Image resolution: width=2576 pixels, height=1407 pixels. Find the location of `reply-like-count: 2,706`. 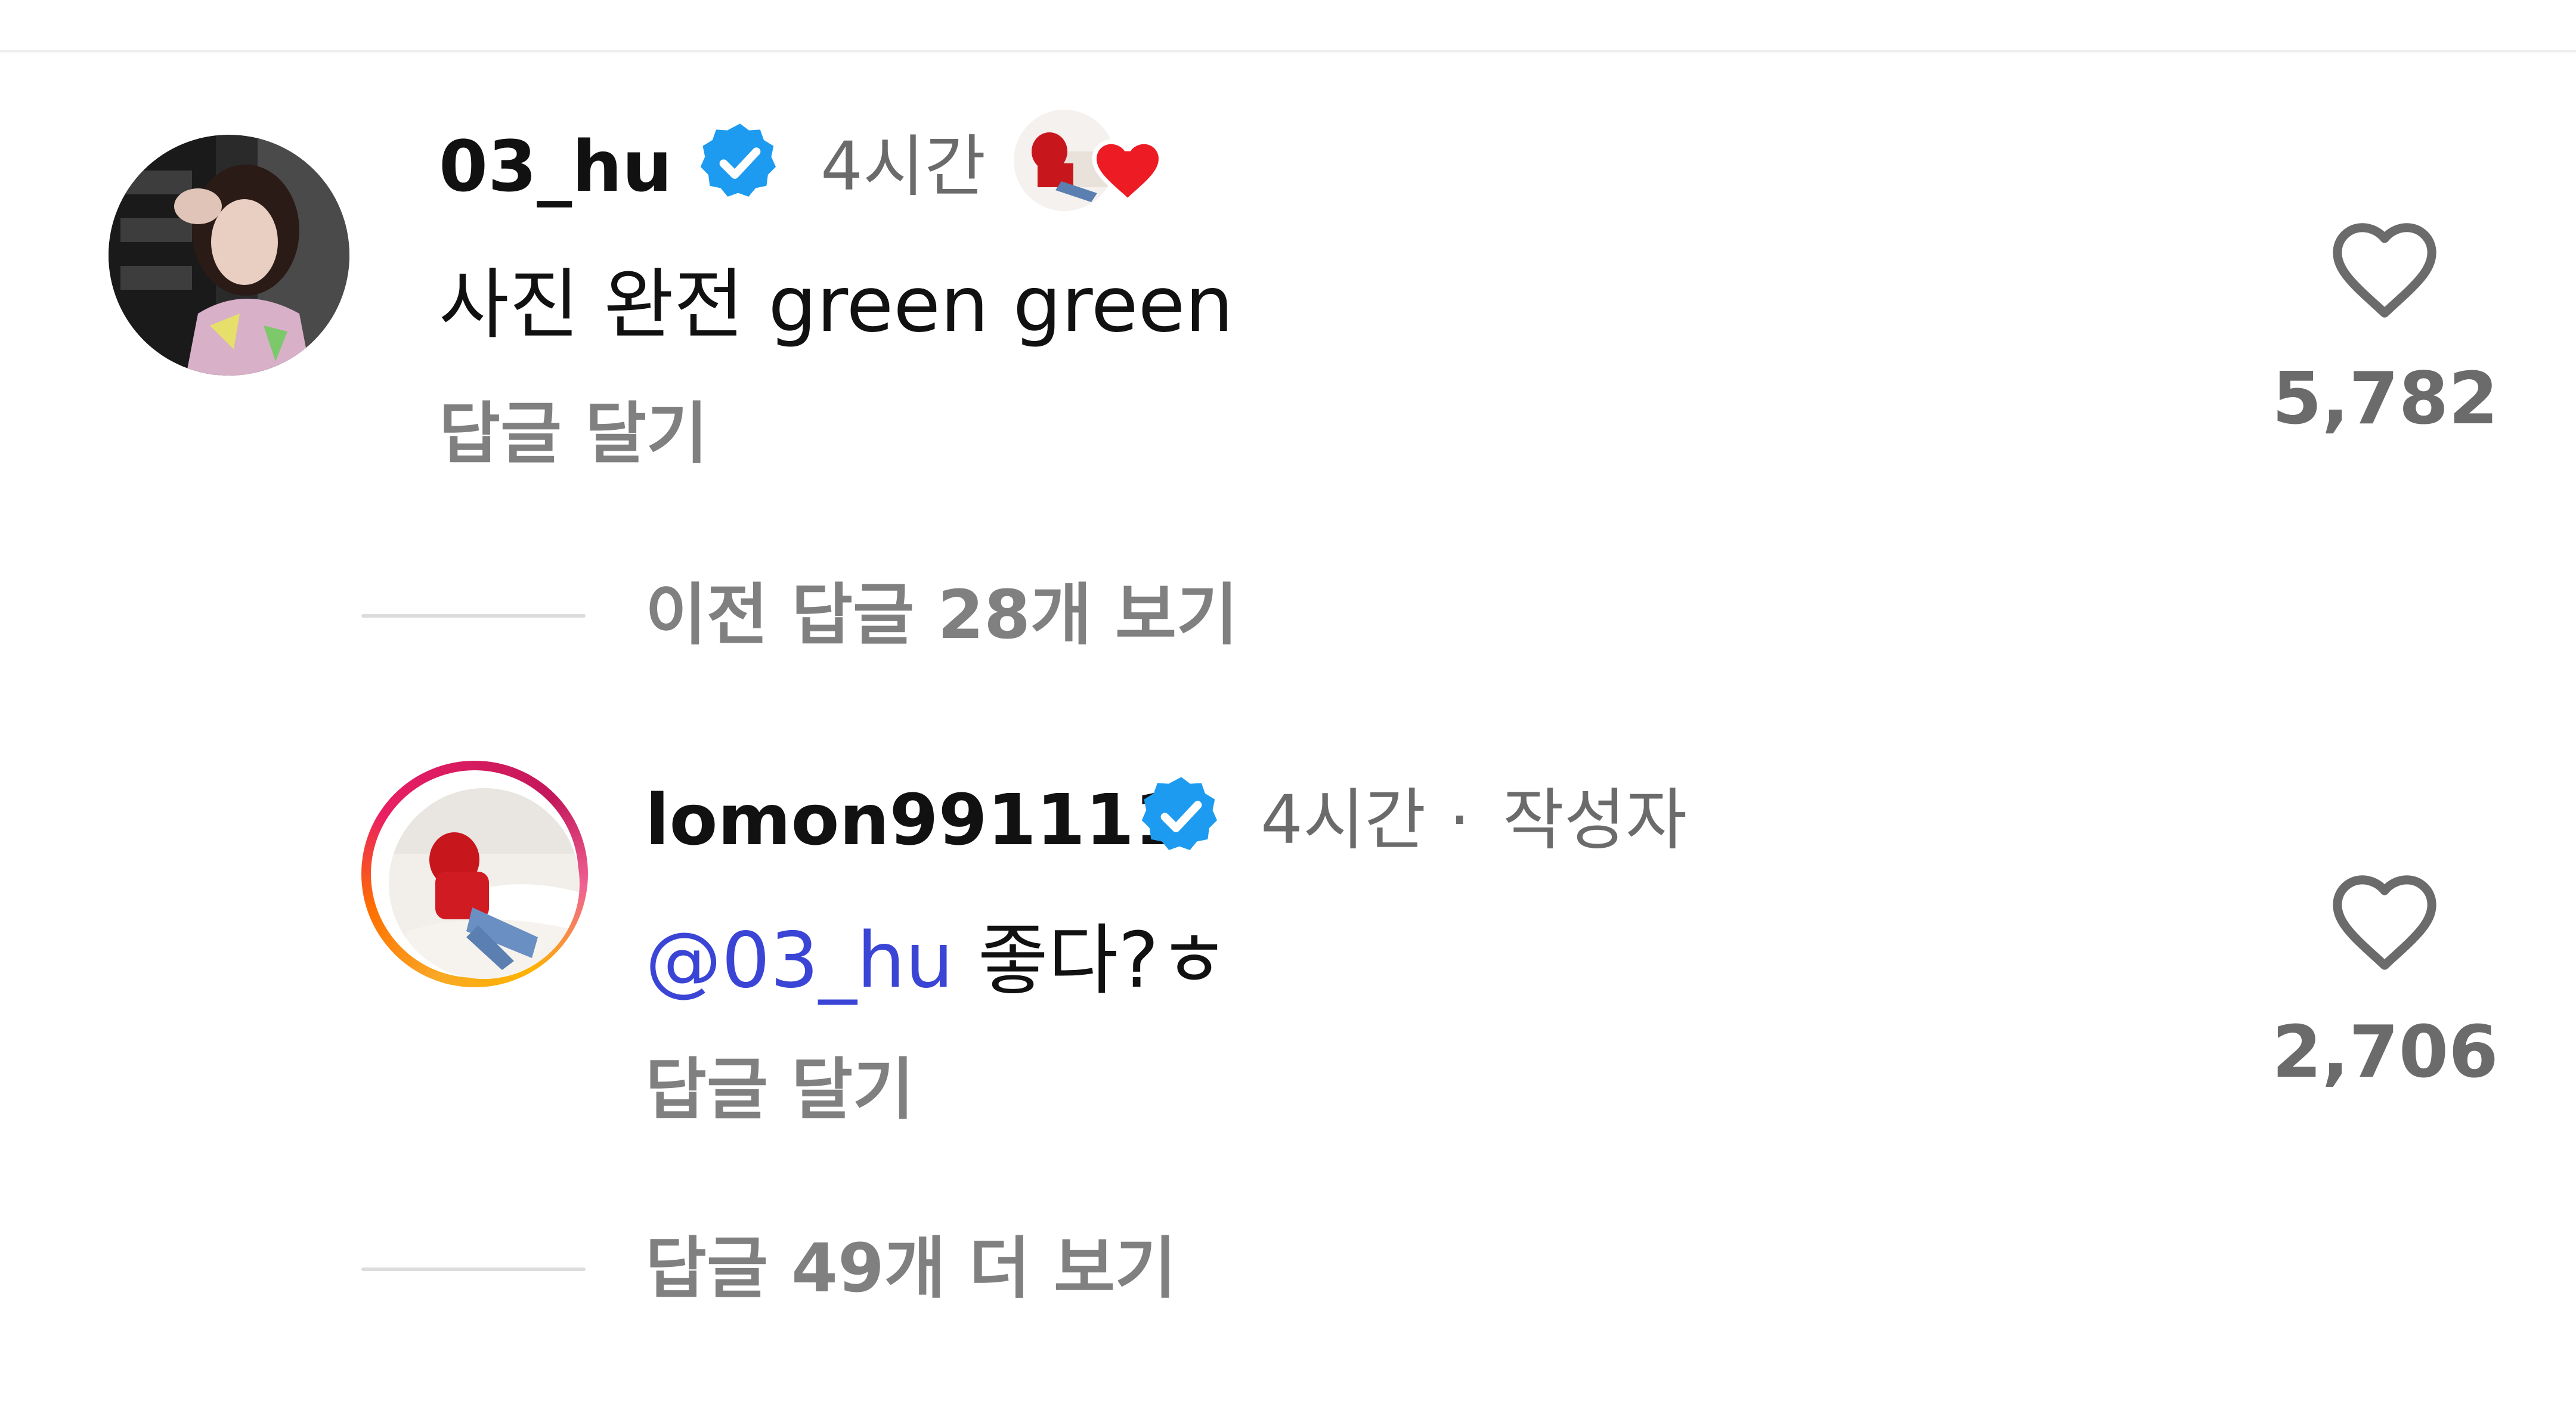

reply-like-count: 2,706 is located at coordinates (2385, 1052).